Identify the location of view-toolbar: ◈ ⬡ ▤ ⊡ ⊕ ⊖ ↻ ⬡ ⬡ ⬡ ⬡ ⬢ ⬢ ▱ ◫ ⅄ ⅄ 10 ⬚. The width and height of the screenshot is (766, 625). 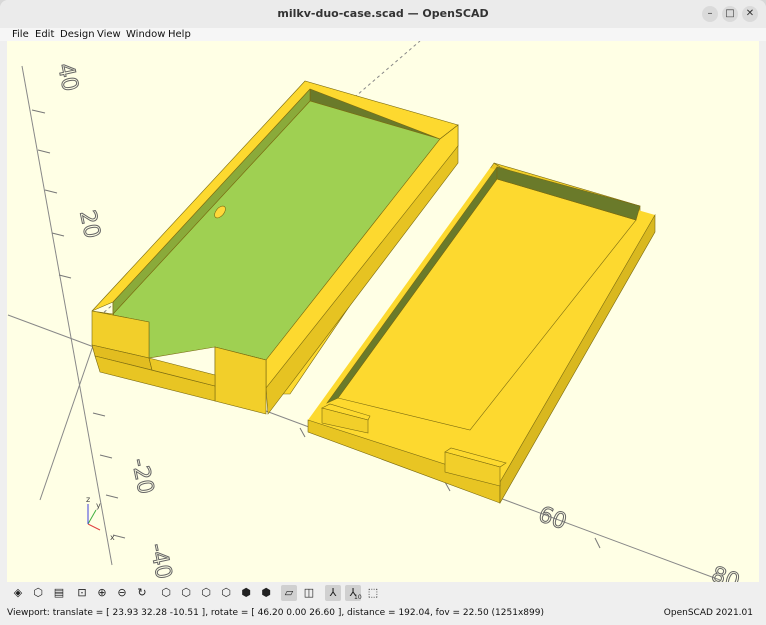
(383, 594).